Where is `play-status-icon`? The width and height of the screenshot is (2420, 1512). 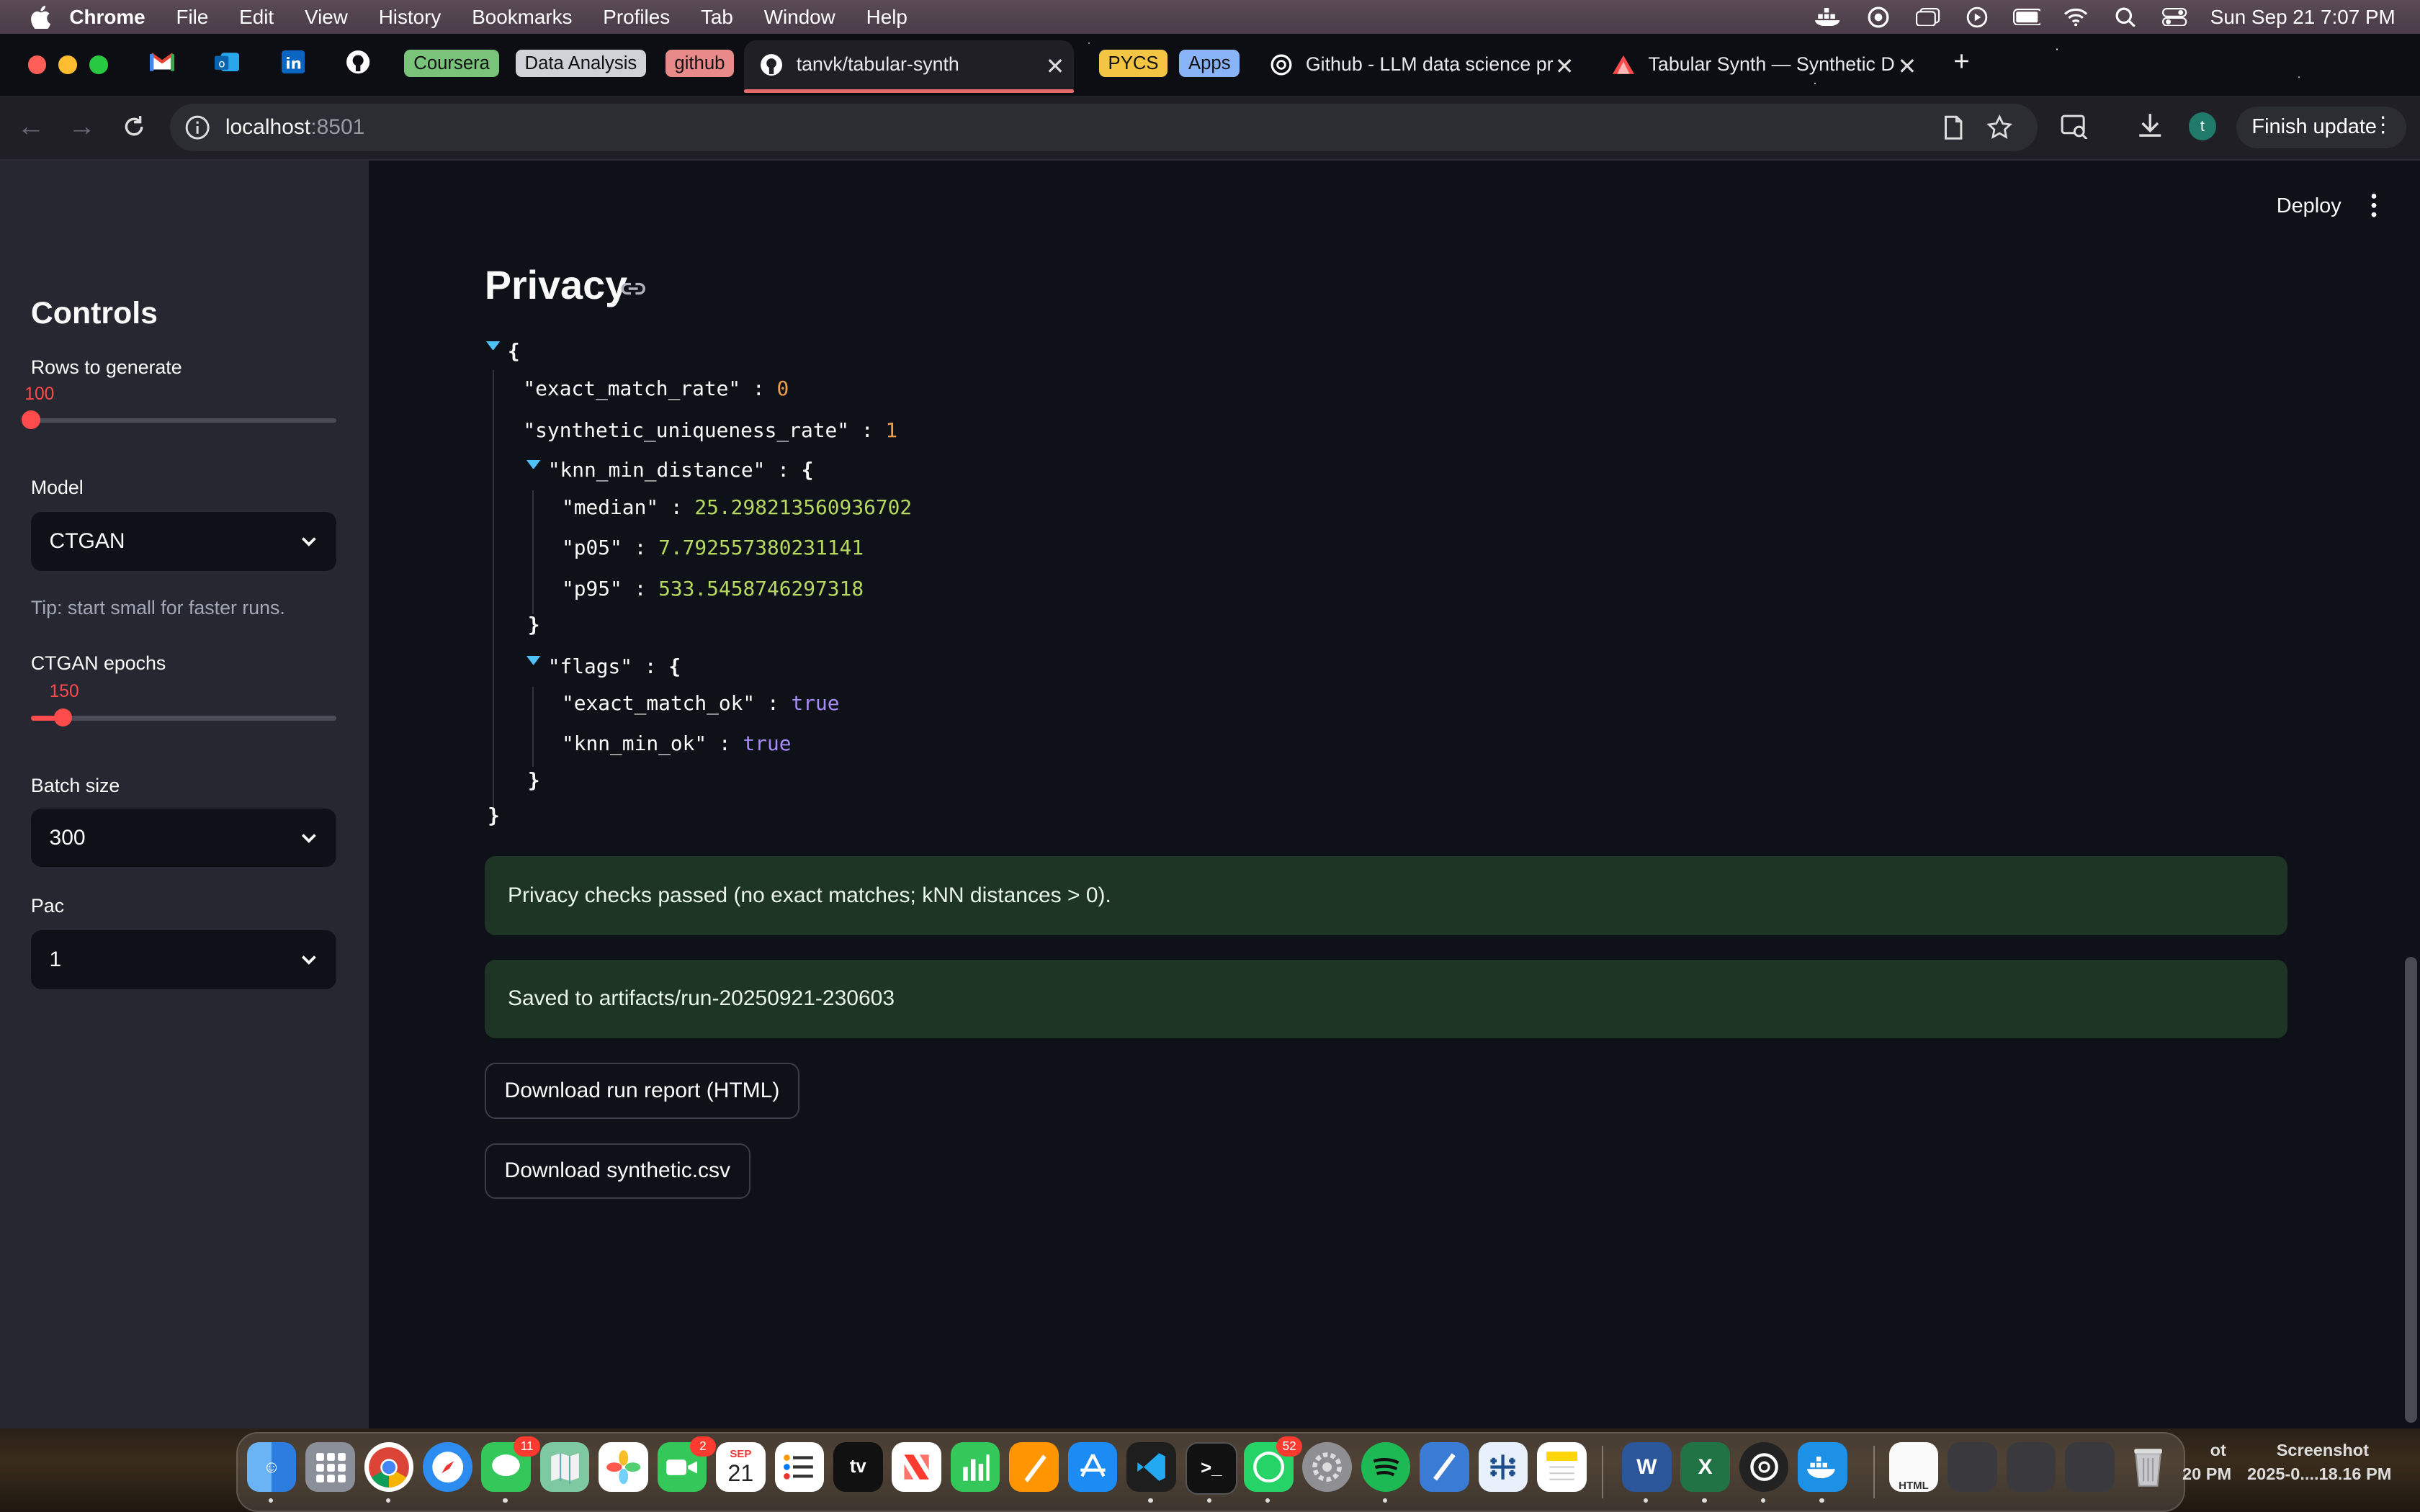
play-status-icon is located at coordinates (1977, 17).